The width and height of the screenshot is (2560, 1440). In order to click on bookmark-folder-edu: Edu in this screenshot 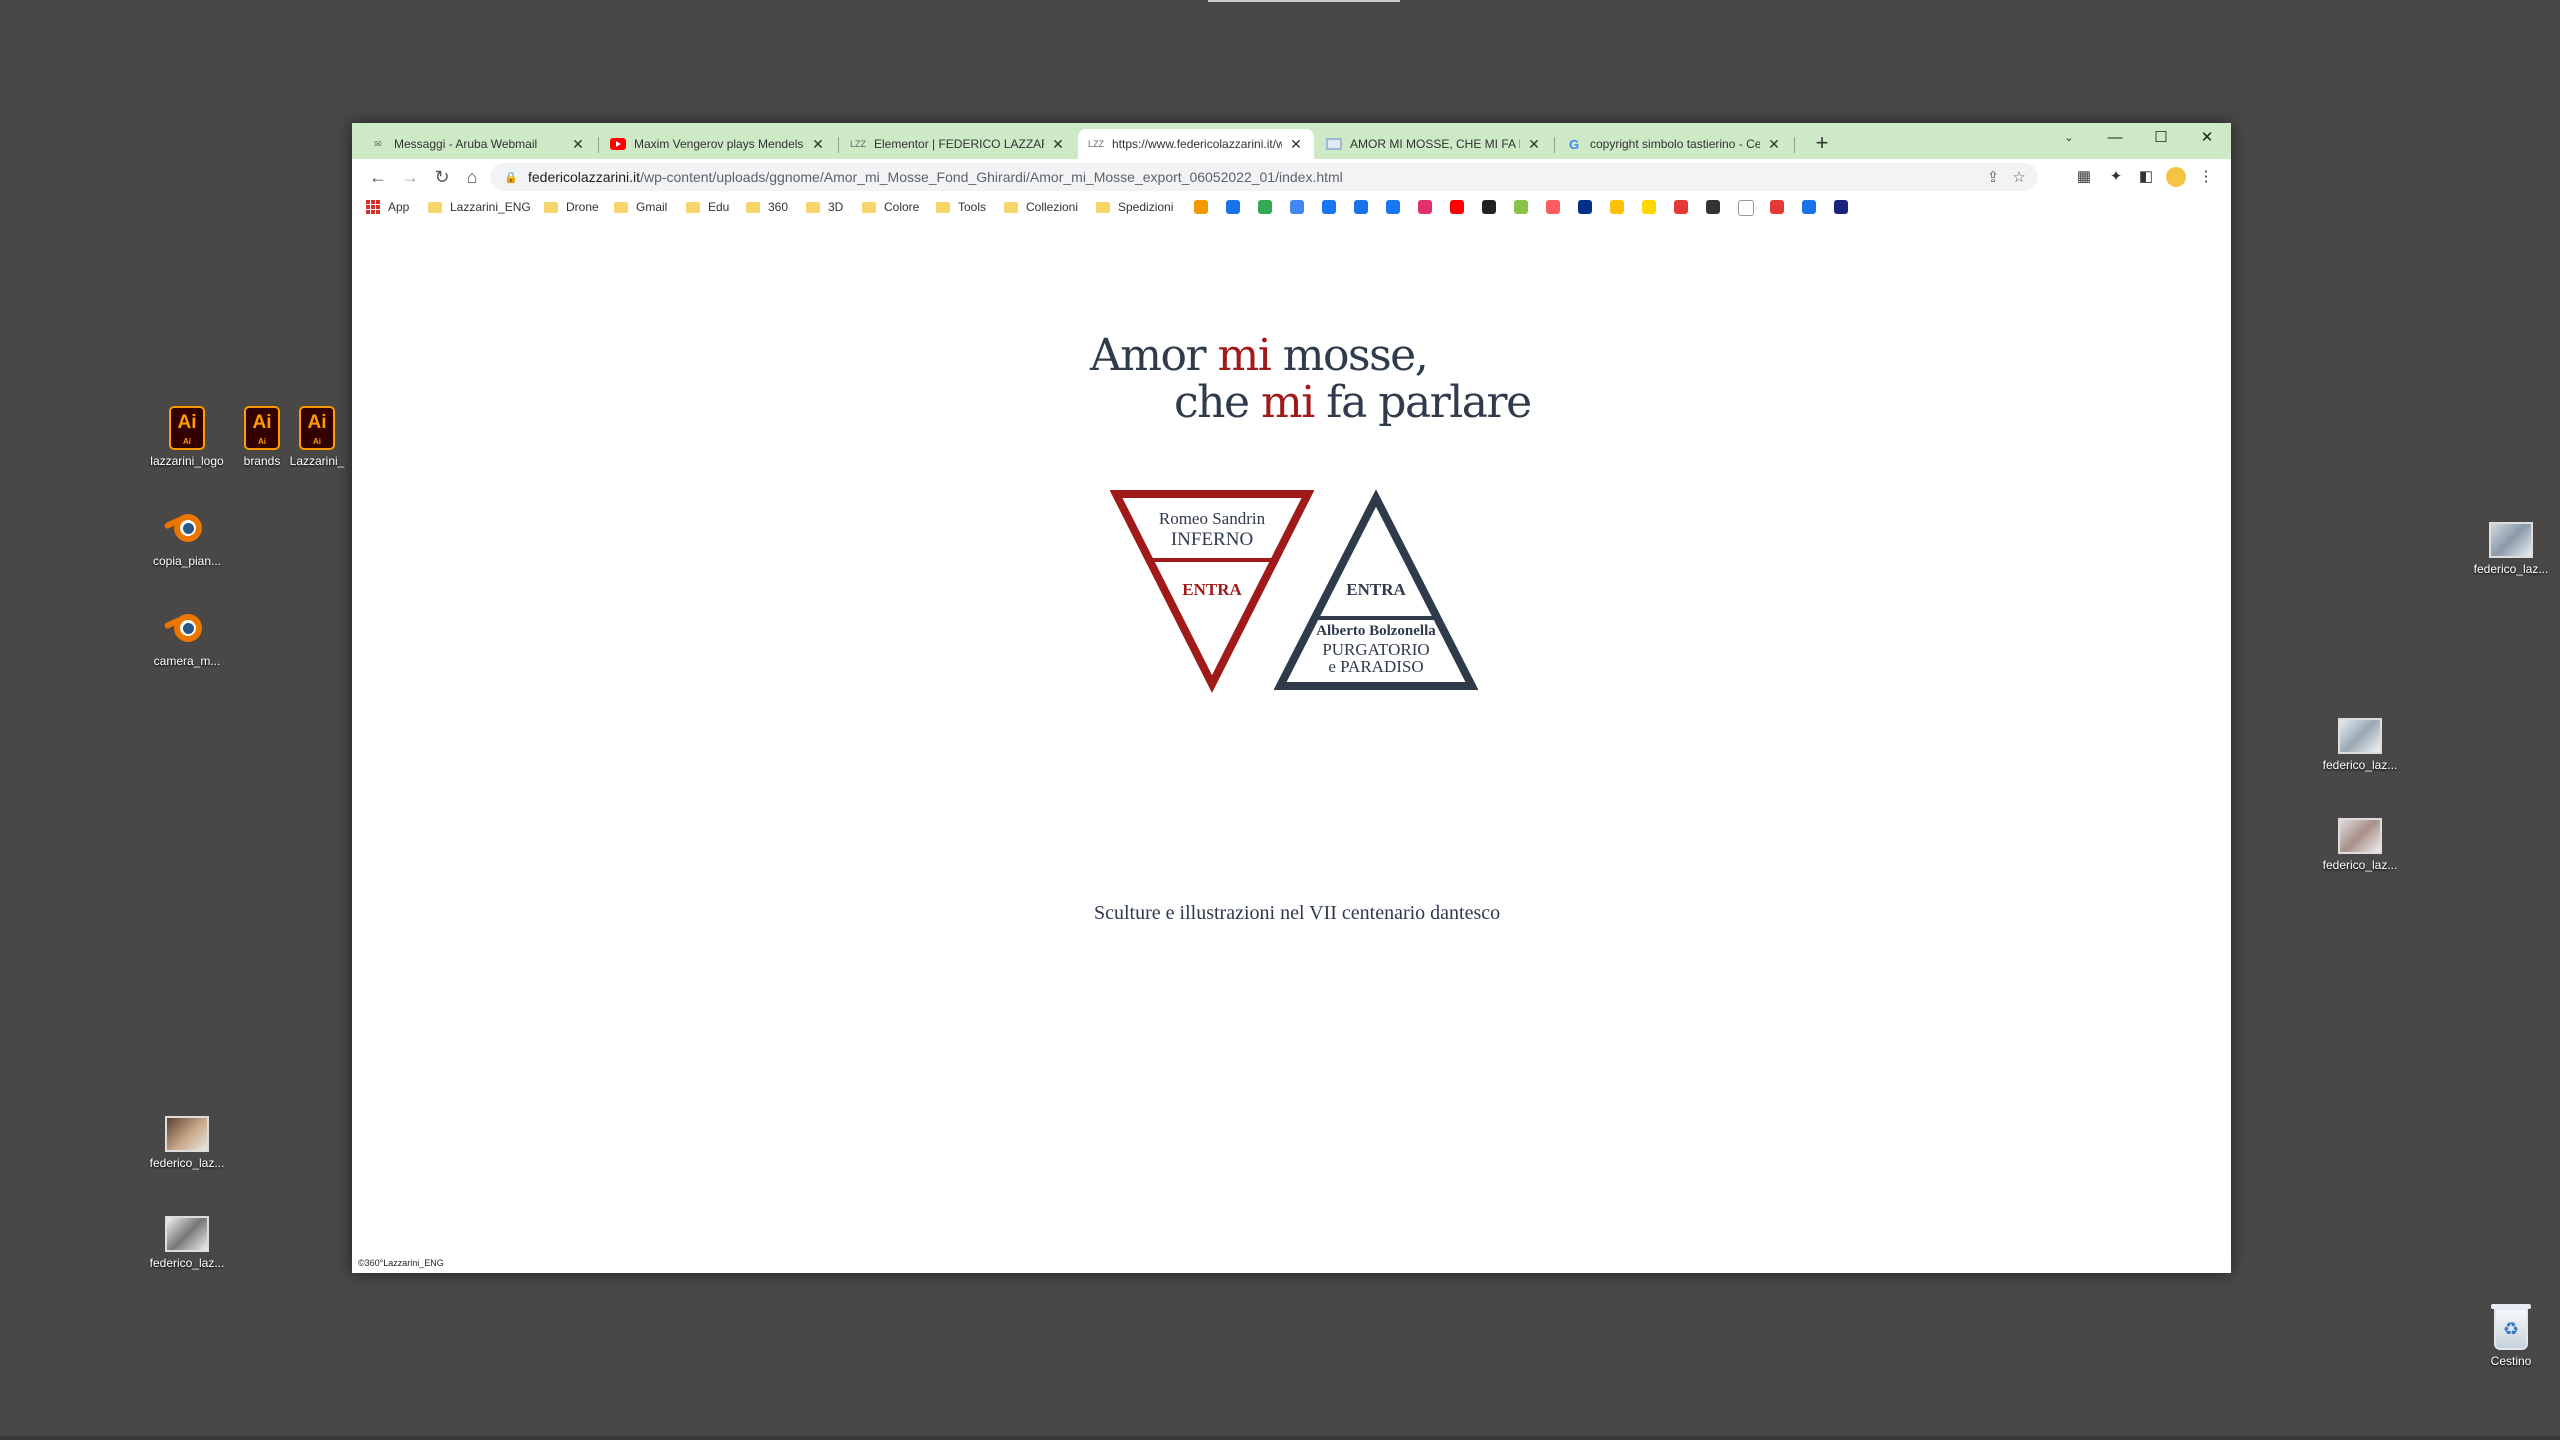, I will do `click(707, 207)`.